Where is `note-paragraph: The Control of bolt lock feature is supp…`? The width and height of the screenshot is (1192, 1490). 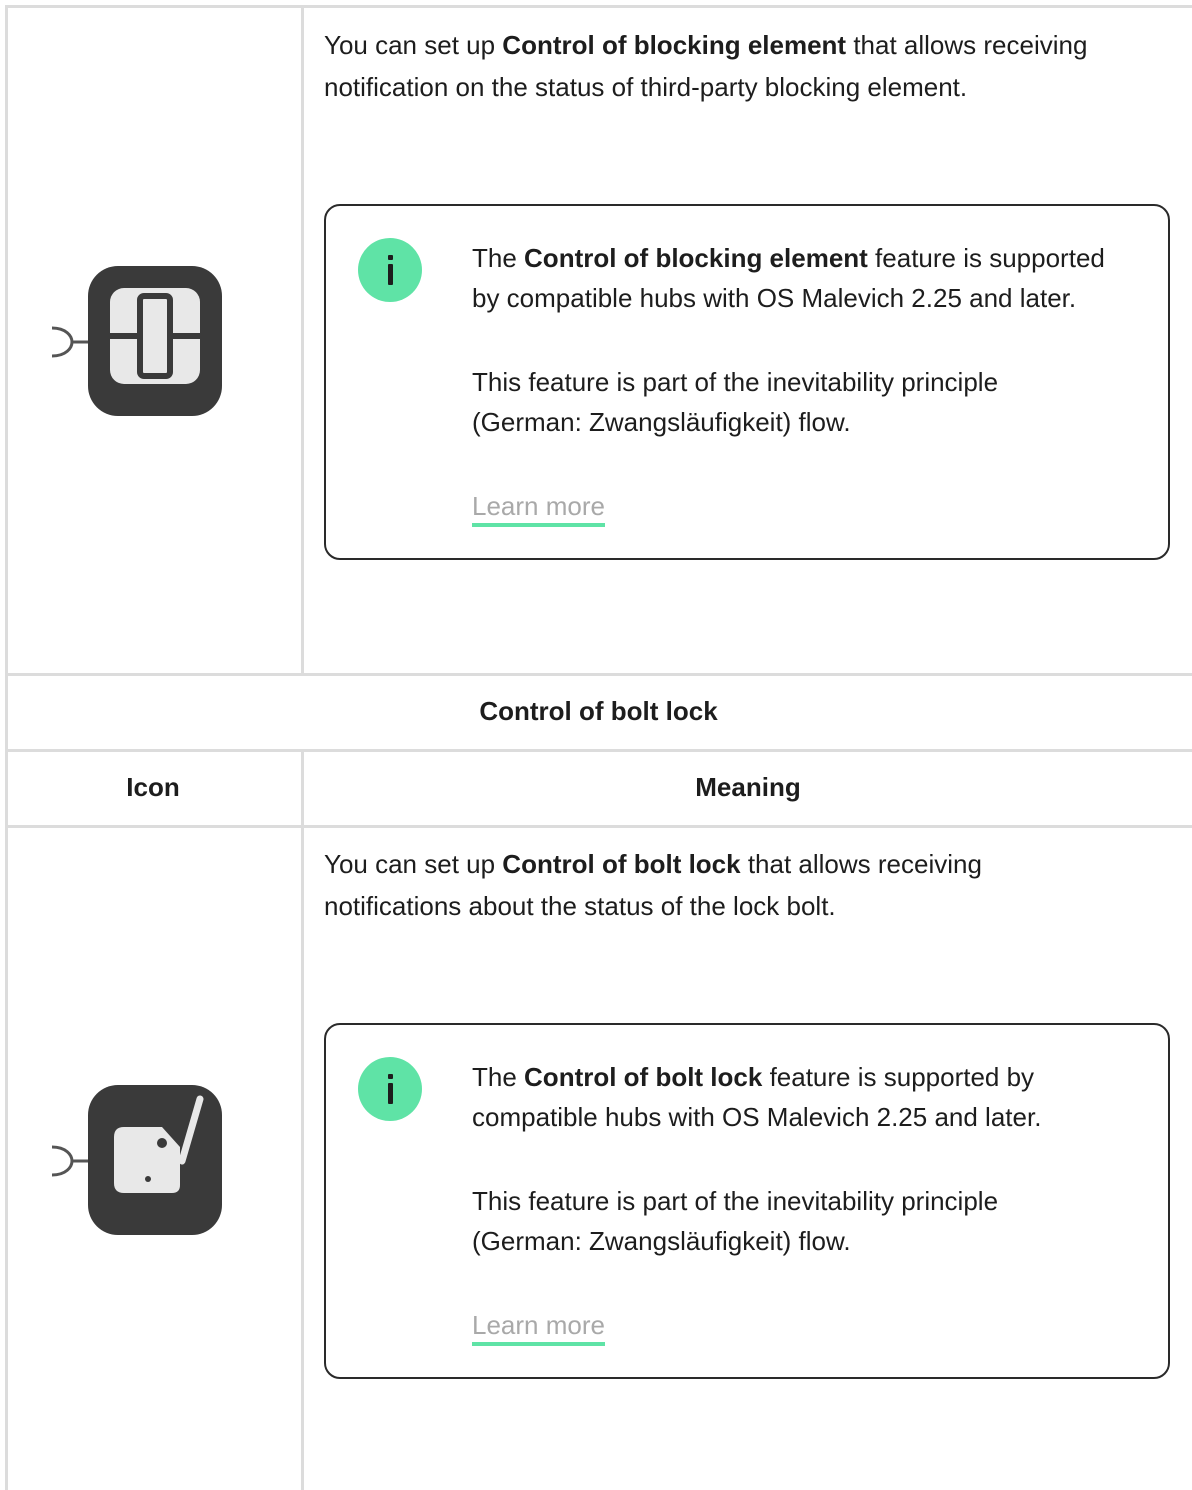
note-paragraph: The Control of bolt lock feature is supp… is located at coordinates (757, 1097).